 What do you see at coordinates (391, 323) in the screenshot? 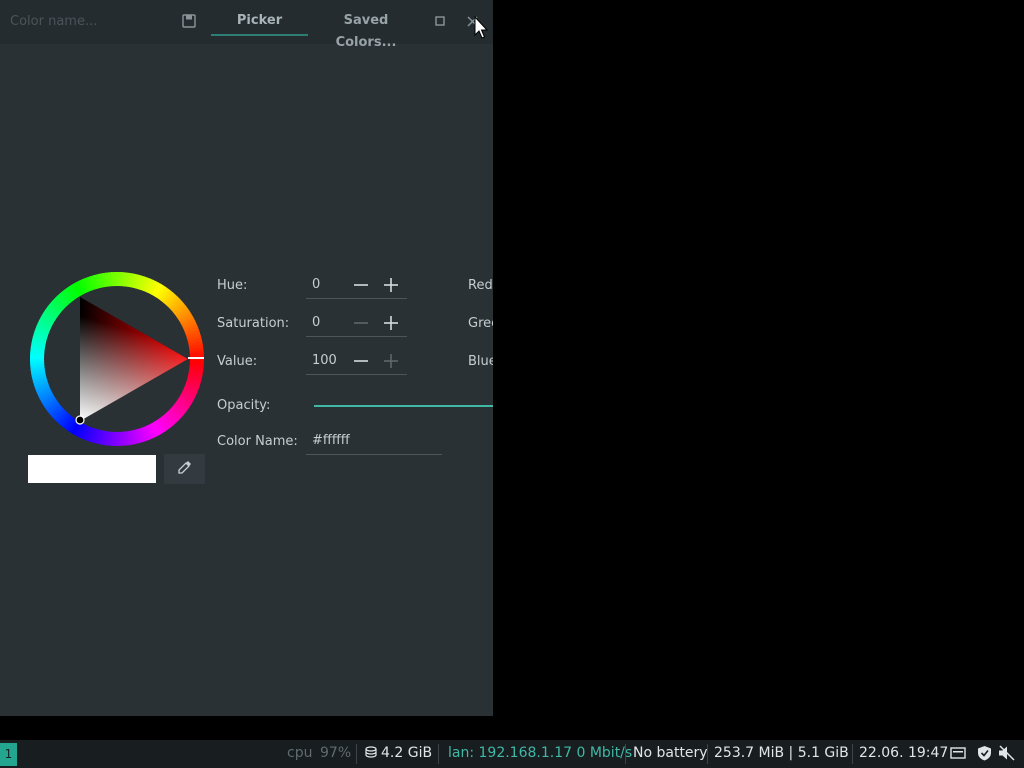
I see `saturation-plus-icon` at bounding box center [391, 323].